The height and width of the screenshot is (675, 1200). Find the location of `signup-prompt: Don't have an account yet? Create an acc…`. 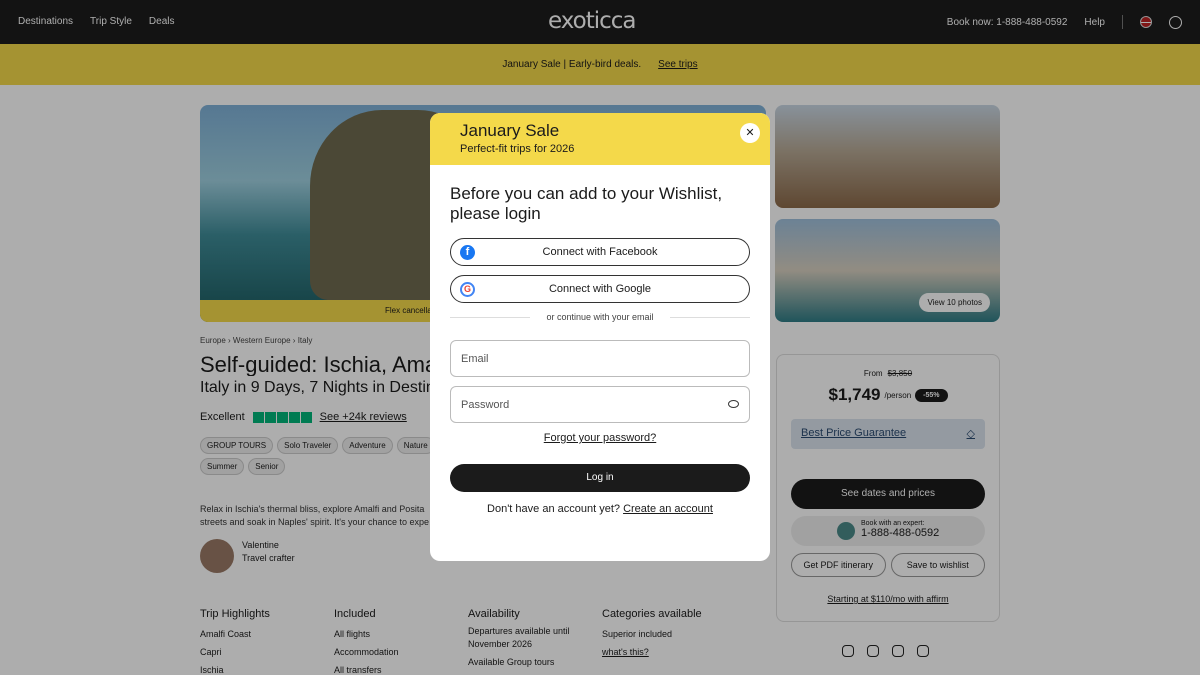

signup-prompt: Don't have an account yet? Create an acc… is located at coordinates (600, 509).